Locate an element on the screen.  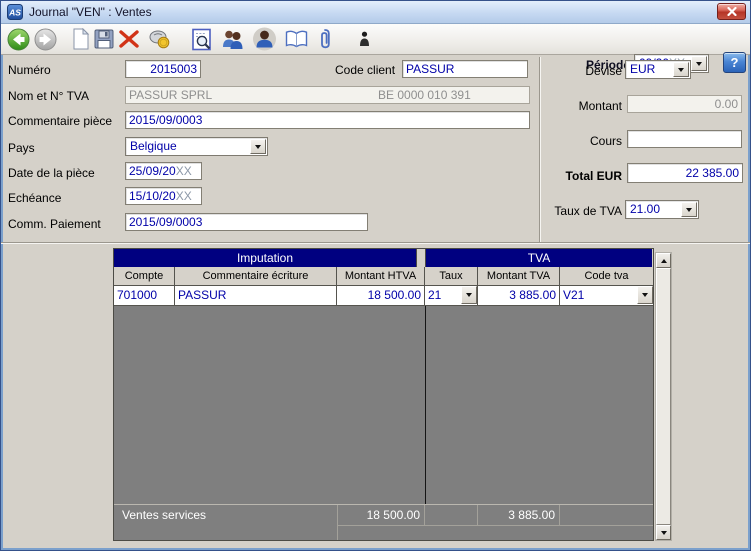
pays-combobox: Belgique is located at coordinates (196, 146).